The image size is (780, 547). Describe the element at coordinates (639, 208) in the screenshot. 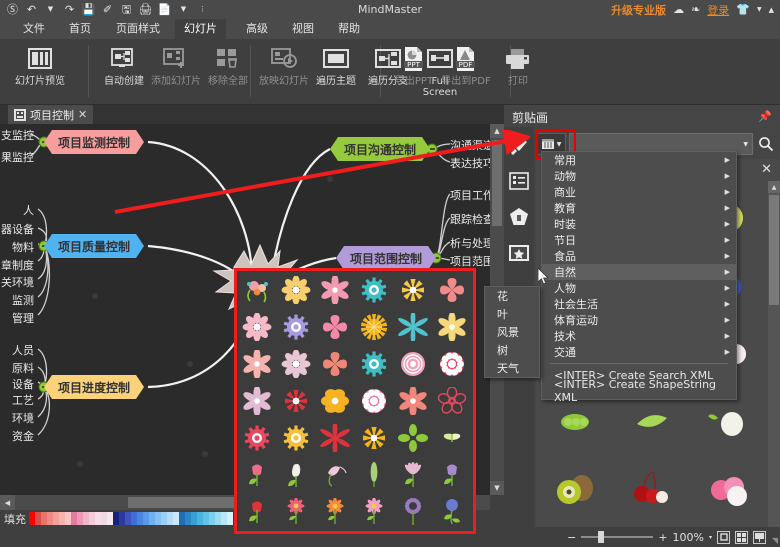

I see `category-menu-item-3: 教育 ▶` at that location.